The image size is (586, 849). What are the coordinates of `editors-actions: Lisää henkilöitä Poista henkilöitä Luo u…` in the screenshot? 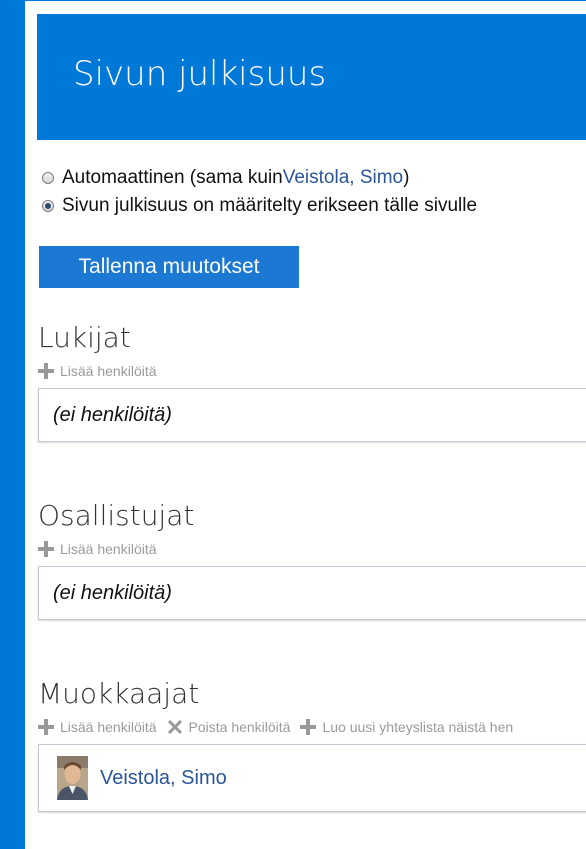 It's located at (280, 727).